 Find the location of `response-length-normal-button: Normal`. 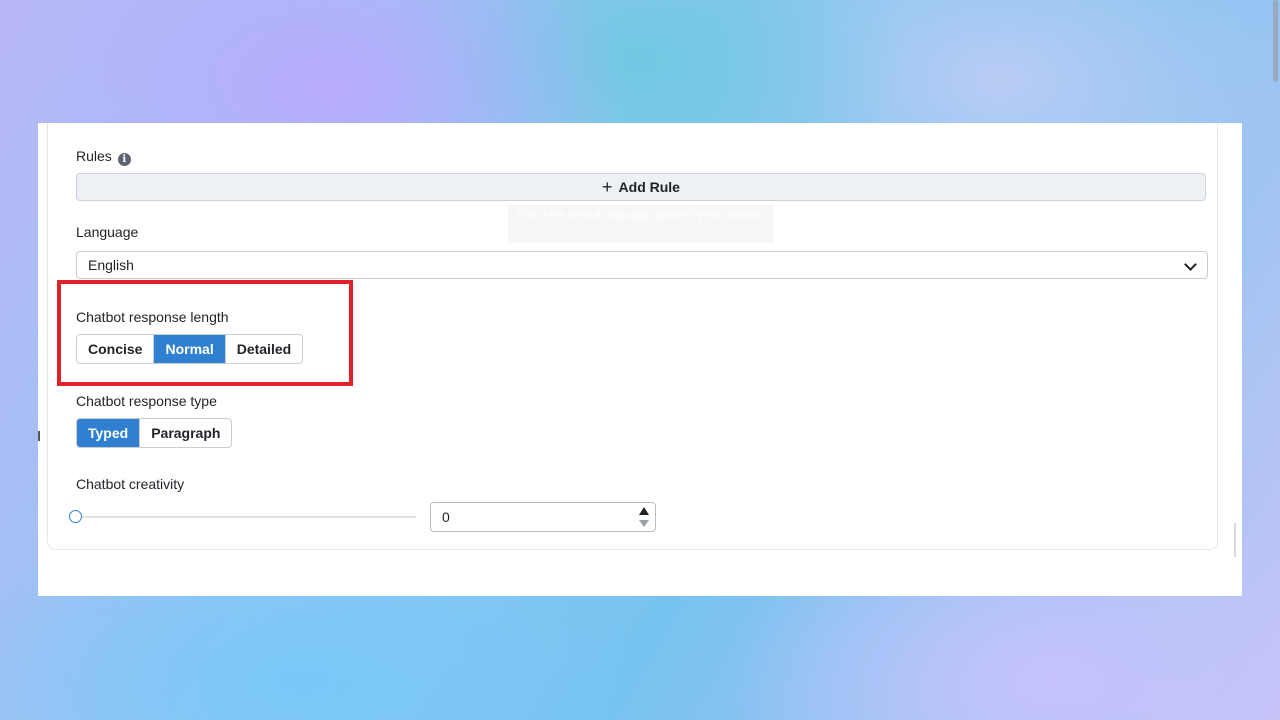

response-length-normal-button: Normal is located at coordinates (190, 349).